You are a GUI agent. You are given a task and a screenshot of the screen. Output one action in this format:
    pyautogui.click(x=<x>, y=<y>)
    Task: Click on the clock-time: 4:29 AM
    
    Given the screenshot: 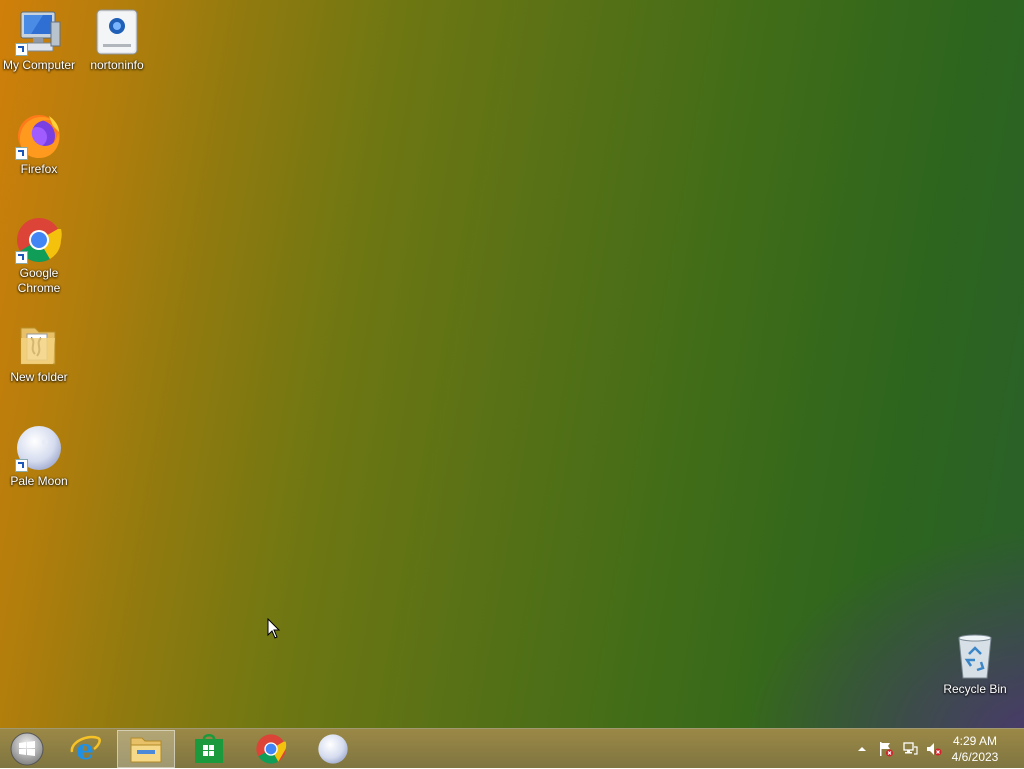 What is the action you would take?
    pyautogui.click(x=975, y=741)
    